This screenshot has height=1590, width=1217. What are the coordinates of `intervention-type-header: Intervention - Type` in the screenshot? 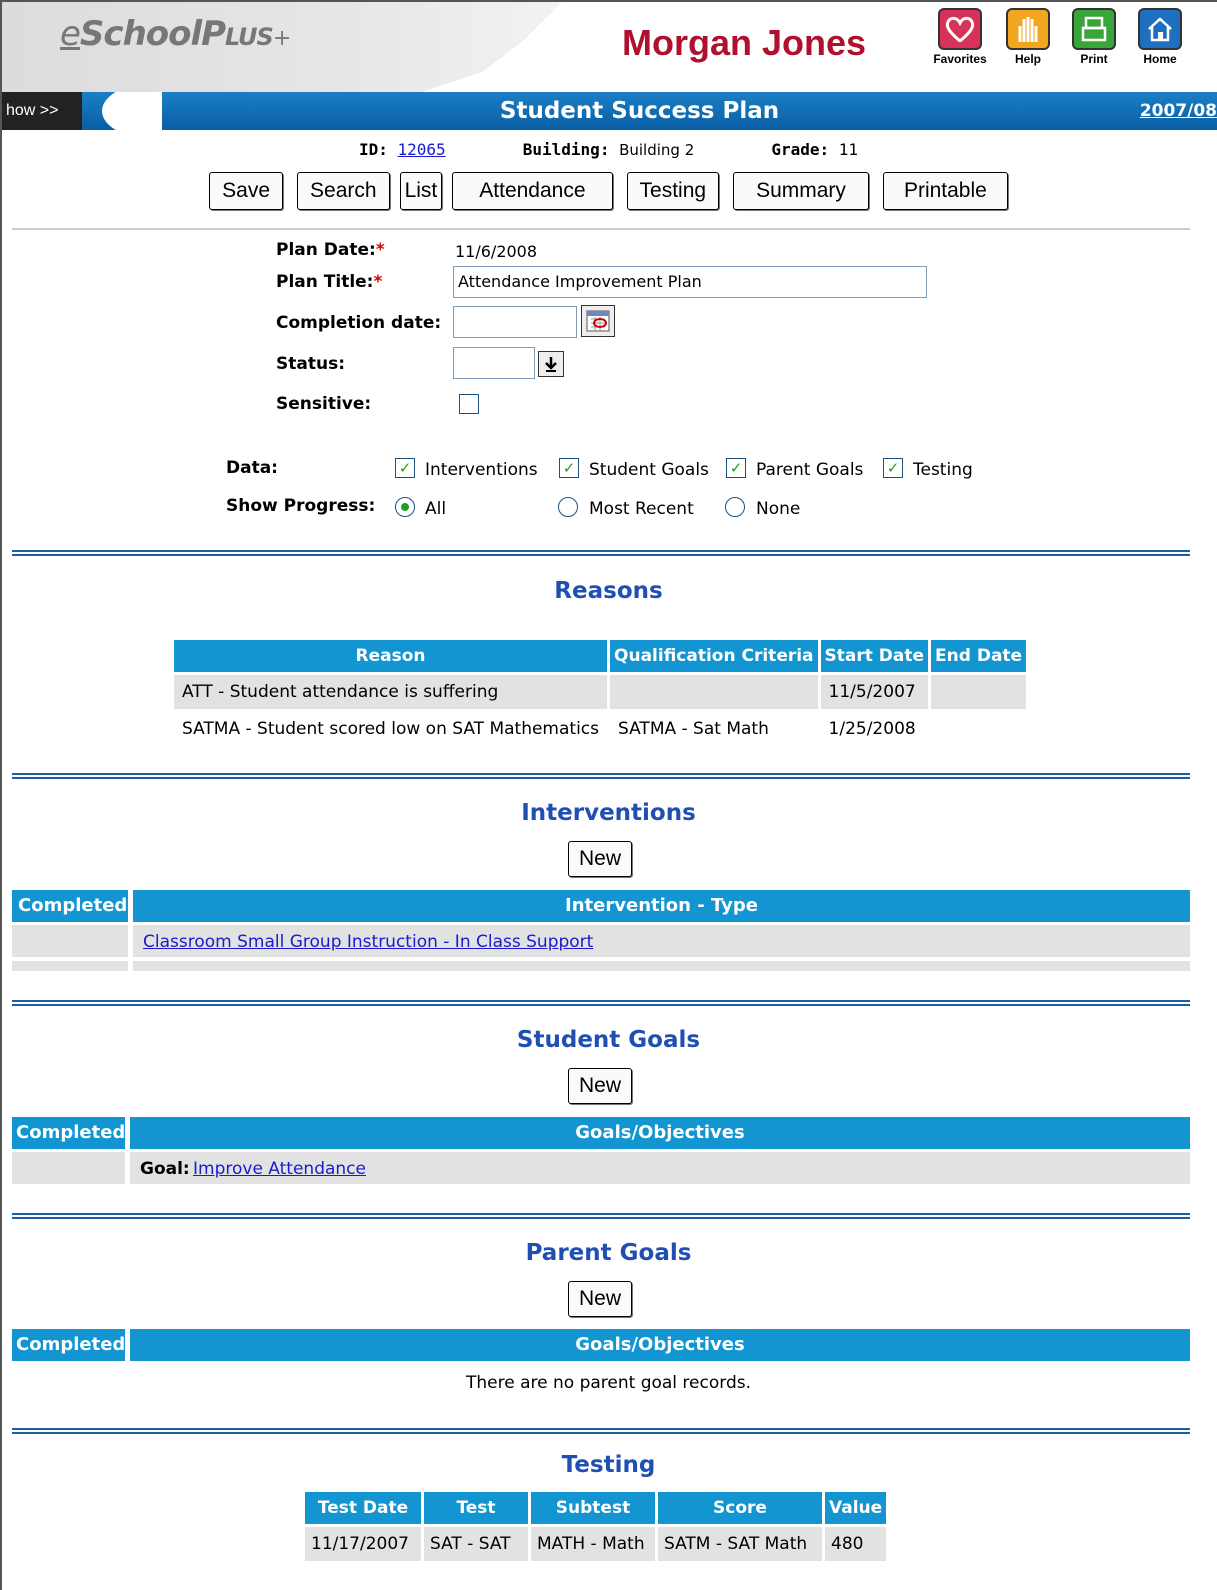 It's located at (661, 906).